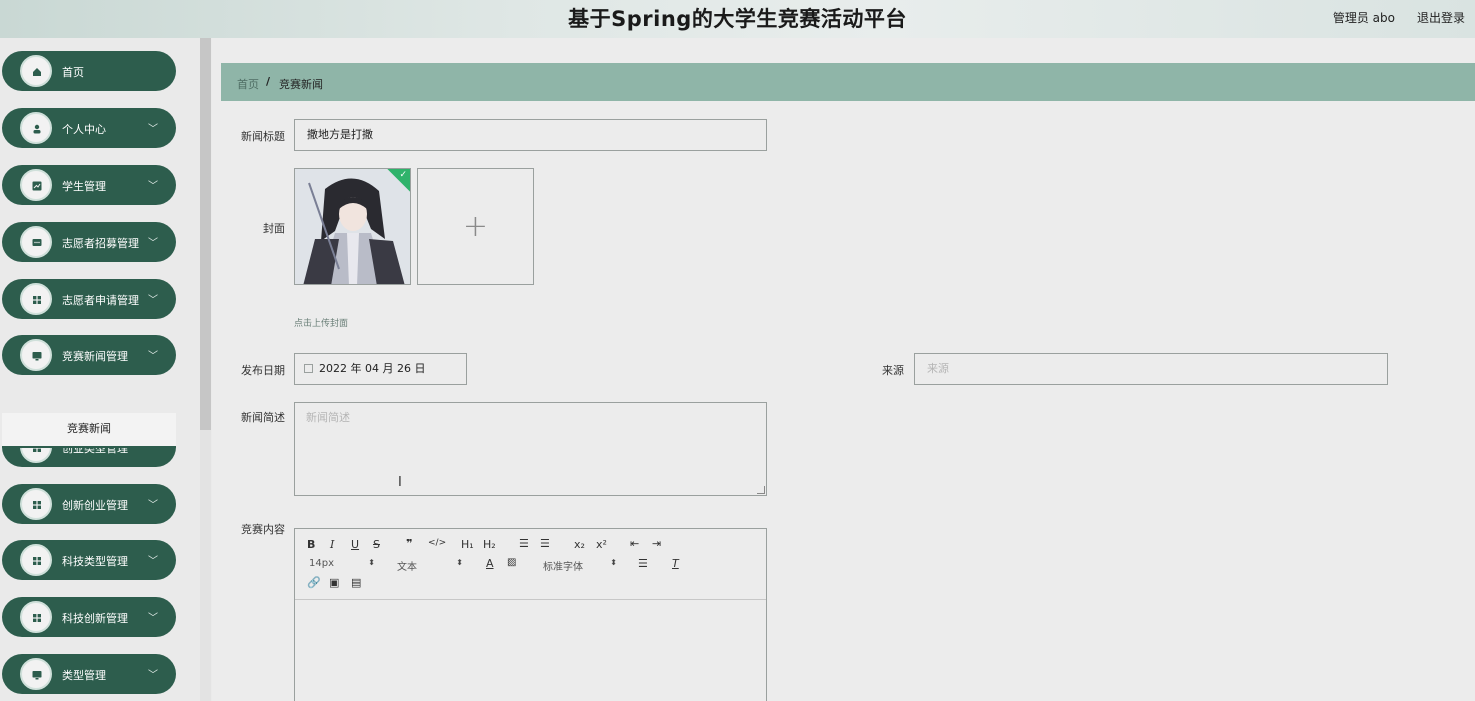 Image resolution: width=1475 pixels, height=701 pixels. What do you see at coordinates (437, 543) in the screenshot?
I see `code-icon: </>` at bounding box center [437, 543].